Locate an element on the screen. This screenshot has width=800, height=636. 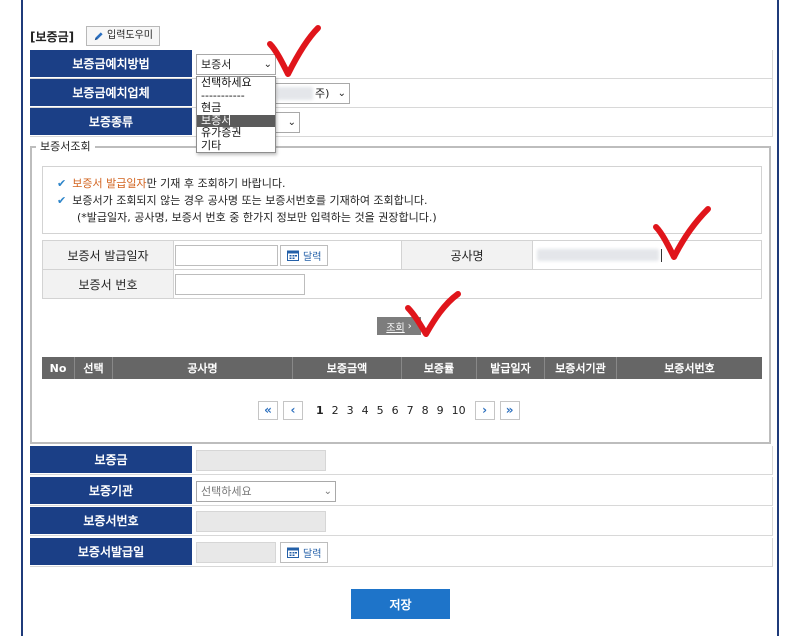
deposit-type-value-cell: ⌄ is located at coordinates (482, 122).